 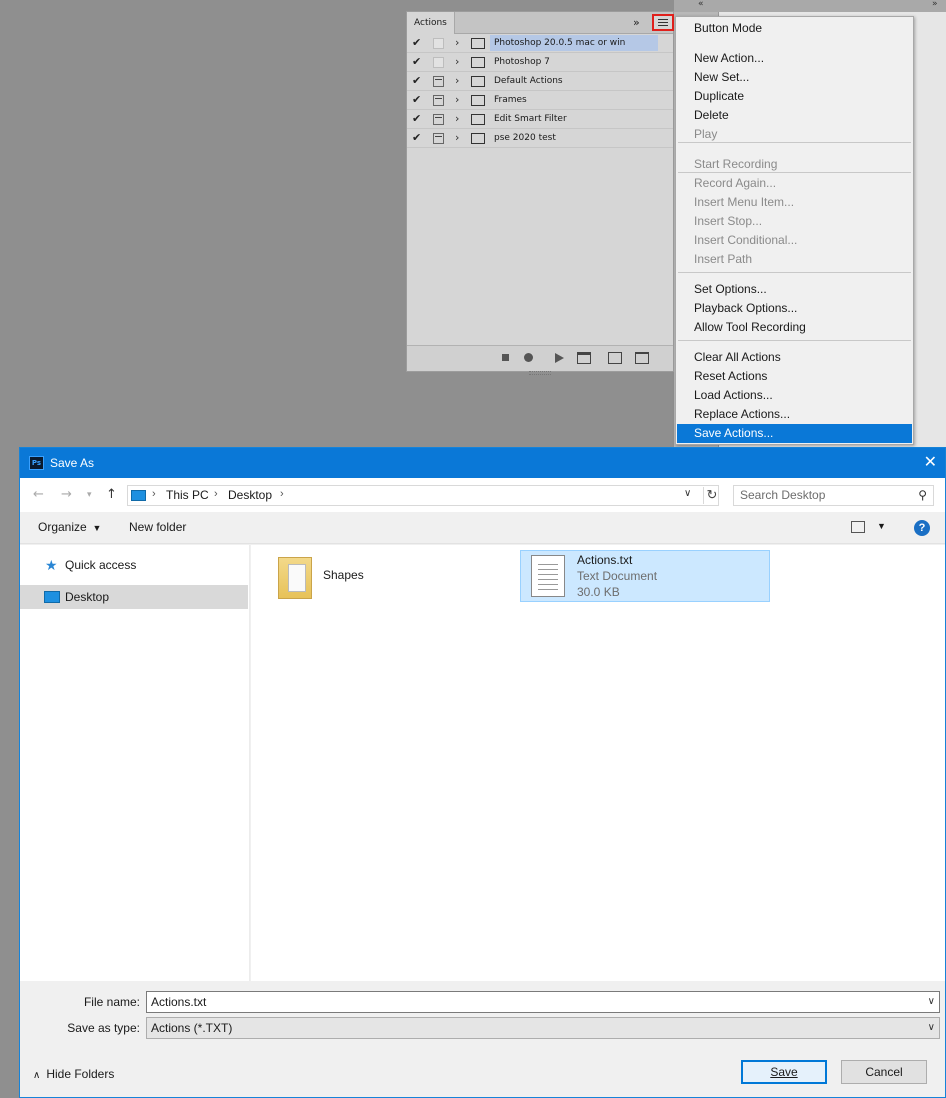 I want to click on collapse-right-icon: », so click(x=935, y=4).